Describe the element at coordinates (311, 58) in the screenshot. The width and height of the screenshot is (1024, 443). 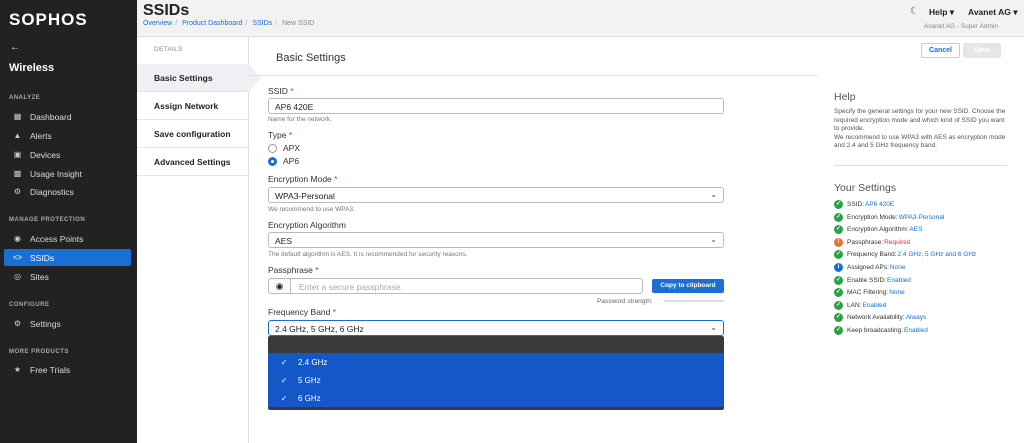
I see `form-title: Basic Settings` at that location.